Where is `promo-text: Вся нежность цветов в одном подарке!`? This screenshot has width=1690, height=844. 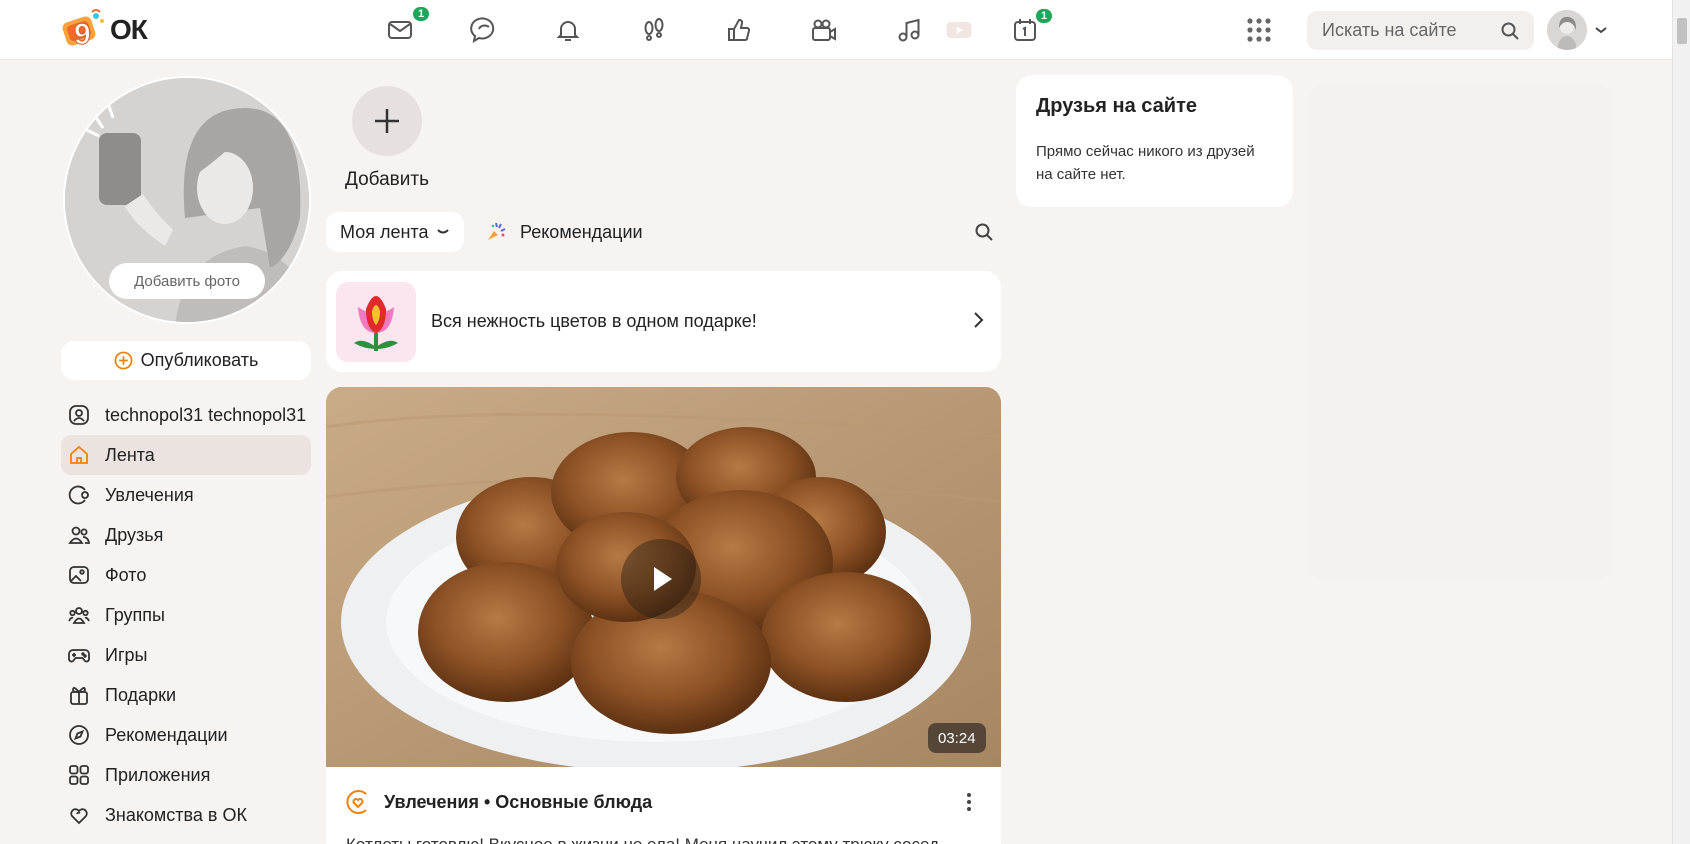 promo-text: Вся нежность цветов в одном подарке! is located at coordinates (594, 321).